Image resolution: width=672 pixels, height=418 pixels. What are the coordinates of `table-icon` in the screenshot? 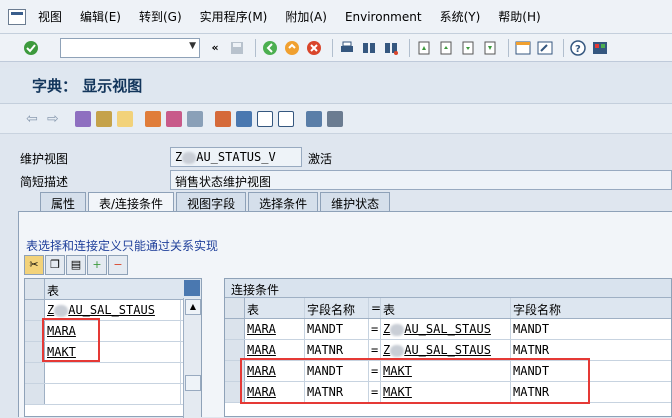 It's located at (314, 118).